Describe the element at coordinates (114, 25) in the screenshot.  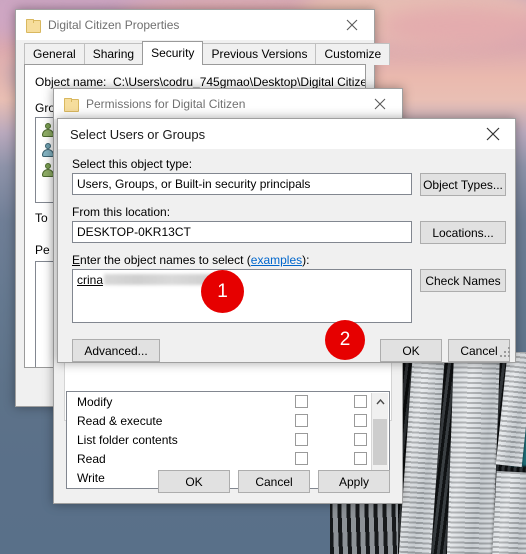
I see `properties-window-title: Digital Citizen Properties` at that location.